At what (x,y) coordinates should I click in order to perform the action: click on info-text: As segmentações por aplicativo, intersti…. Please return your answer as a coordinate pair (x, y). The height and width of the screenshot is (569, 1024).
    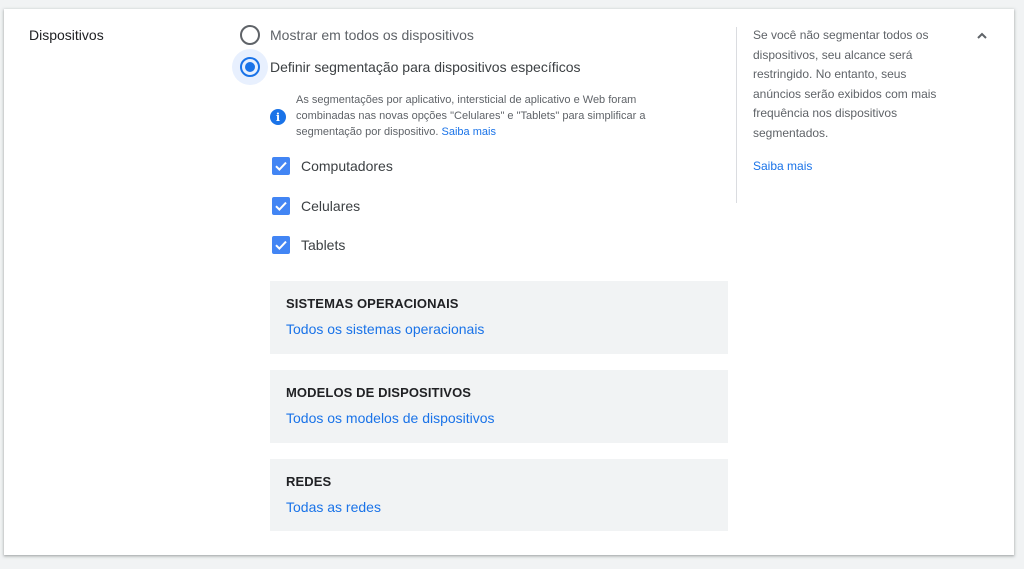
    Looking at the image, I should click on (493, 116).